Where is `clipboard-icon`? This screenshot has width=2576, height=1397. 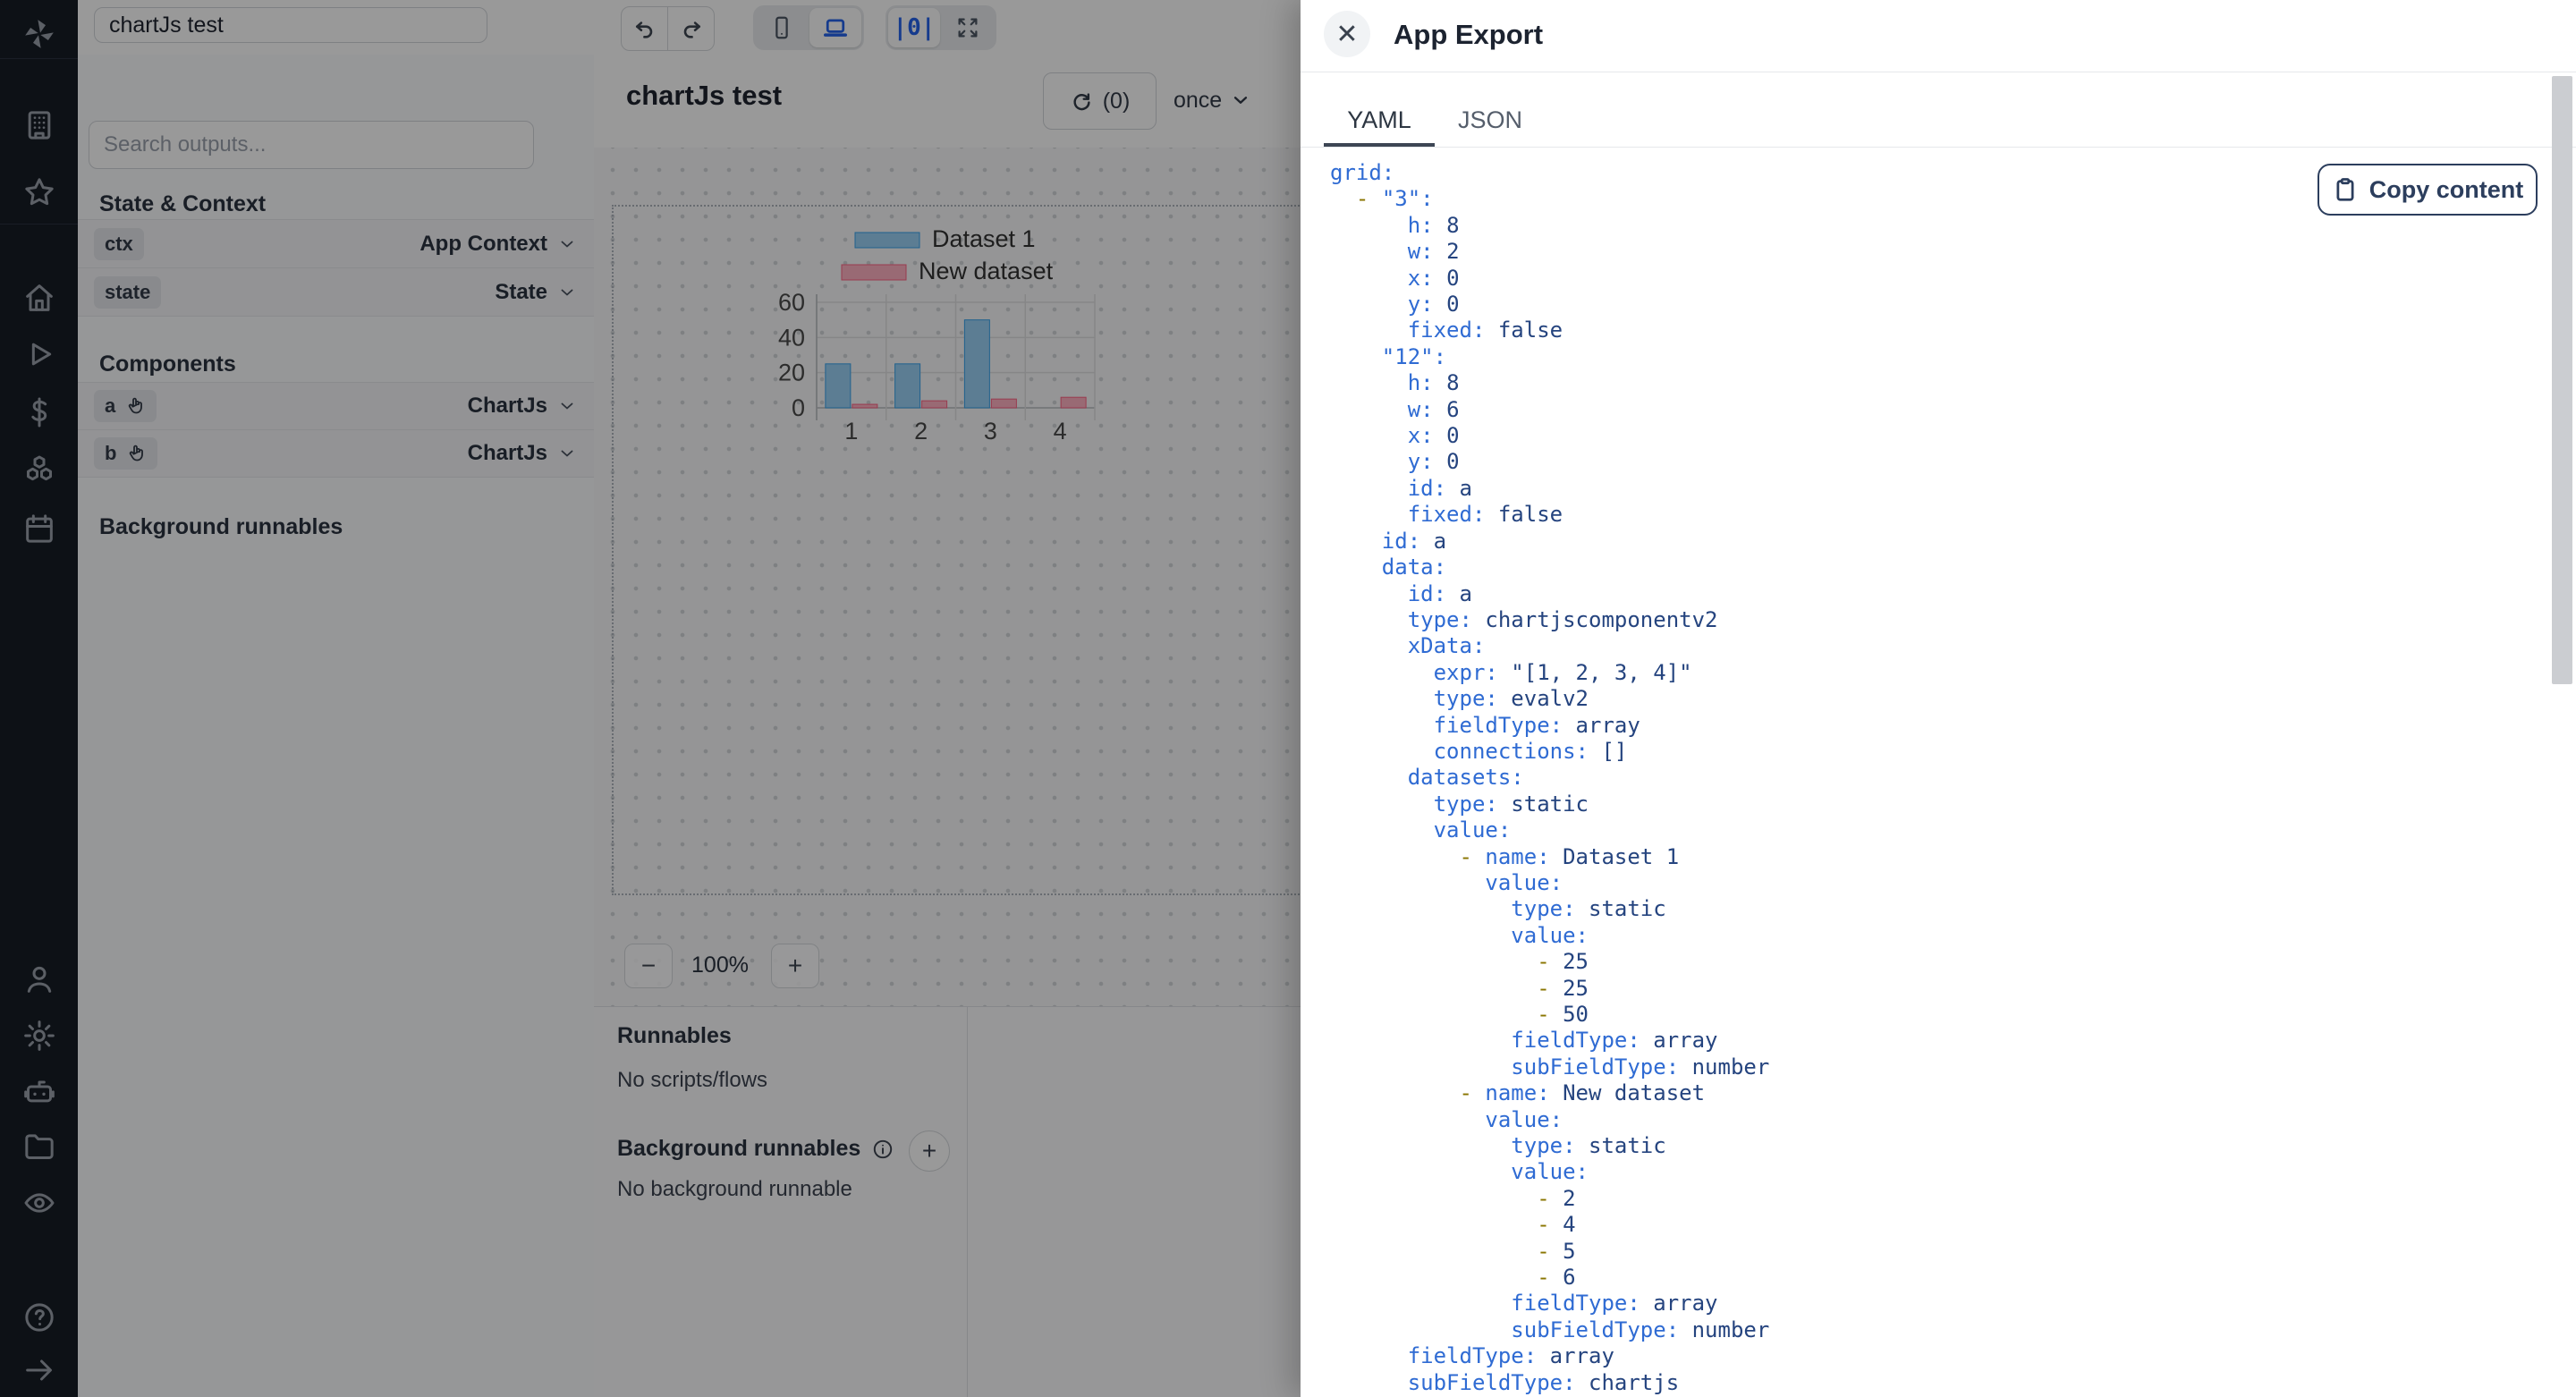 clipboard-icon is located at coordinates (2345, 189).